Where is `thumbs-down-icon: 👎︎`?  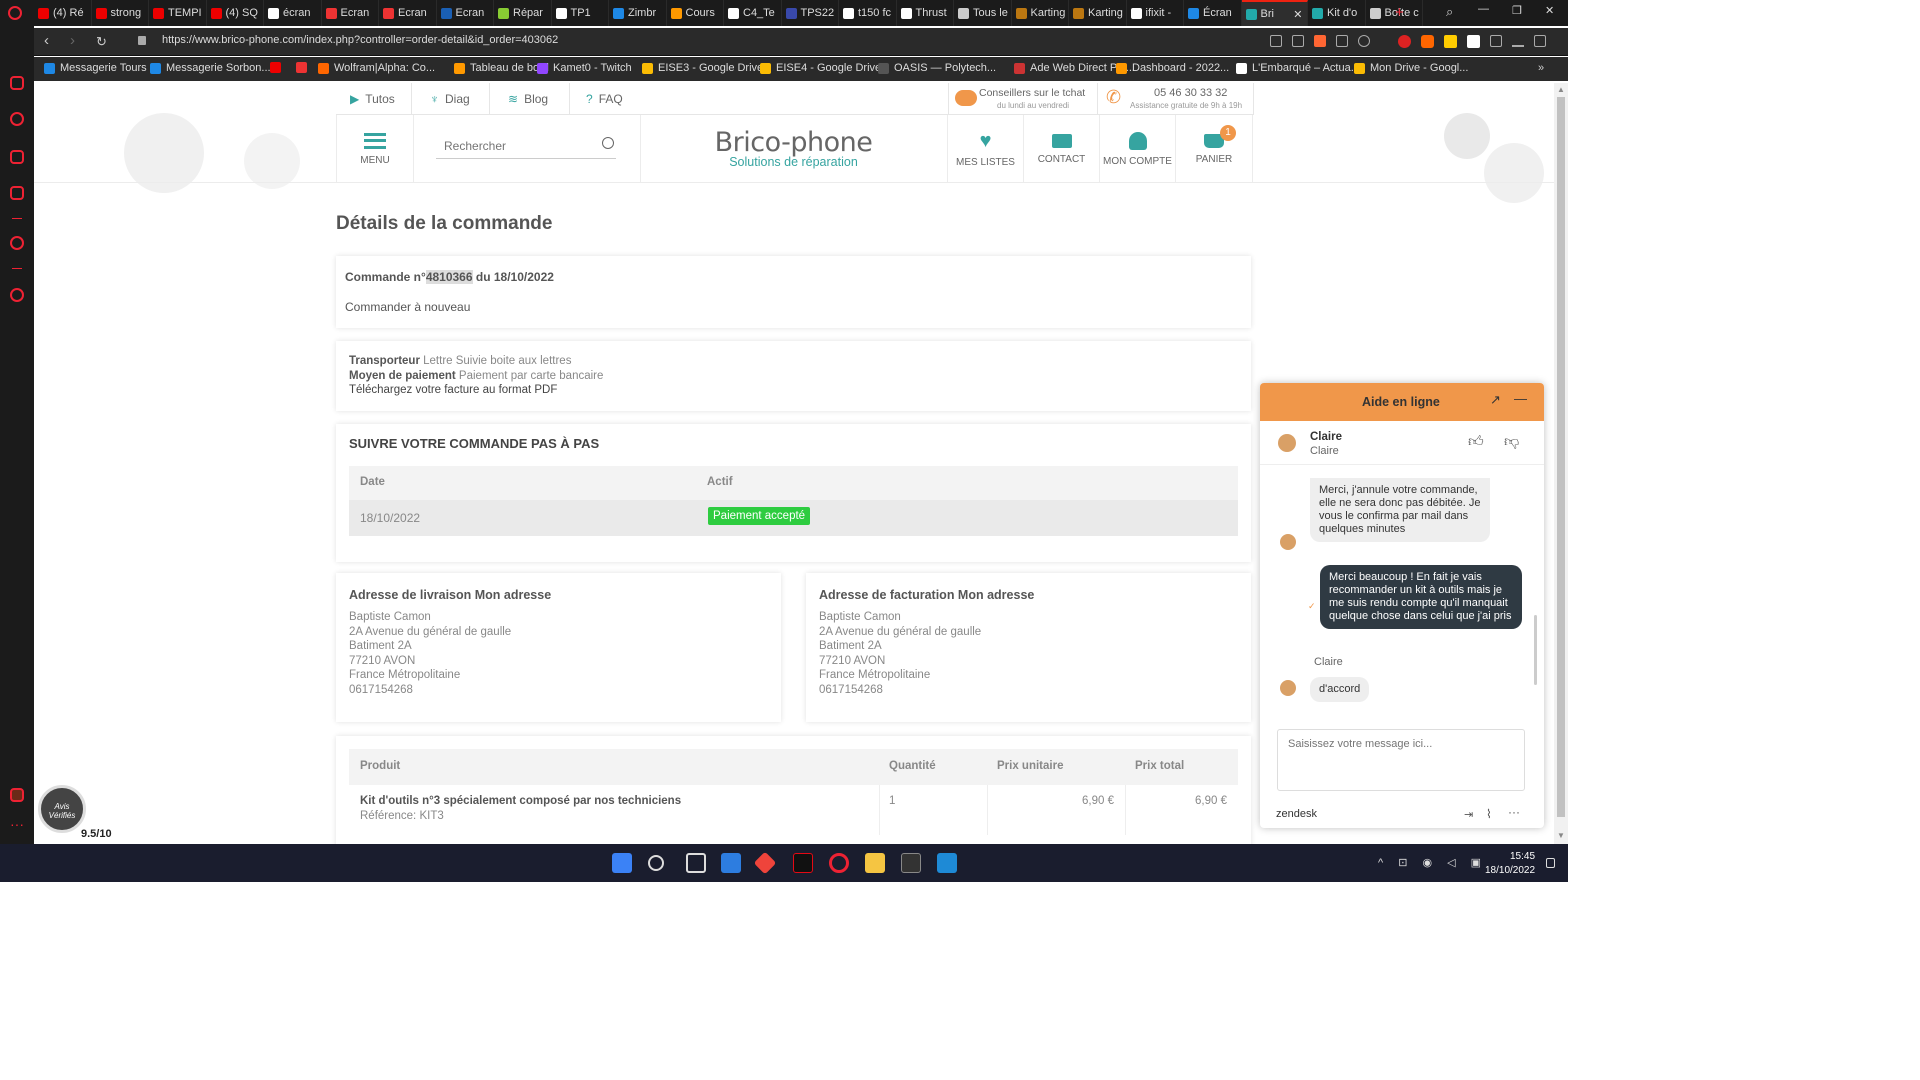
thumbs-down-icon: 👎︎ is located at coordinates (1511, 442).